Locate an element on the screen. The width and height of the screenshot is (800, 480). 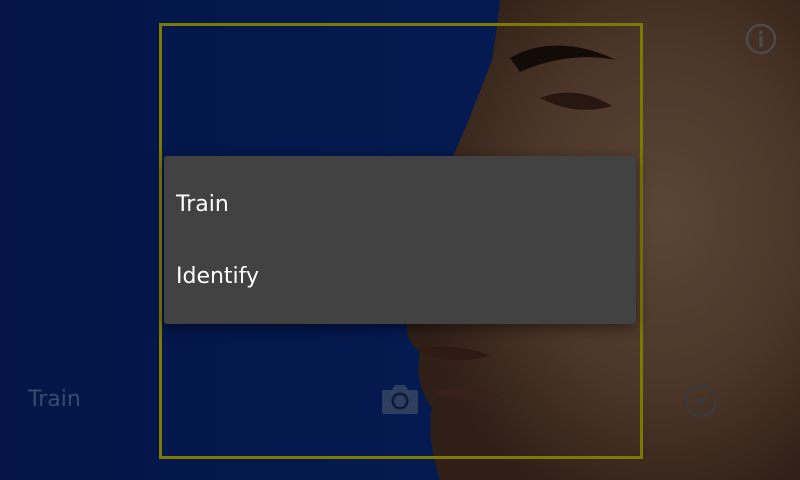
menu-item-label: Train is located at coordinates (202, 204).